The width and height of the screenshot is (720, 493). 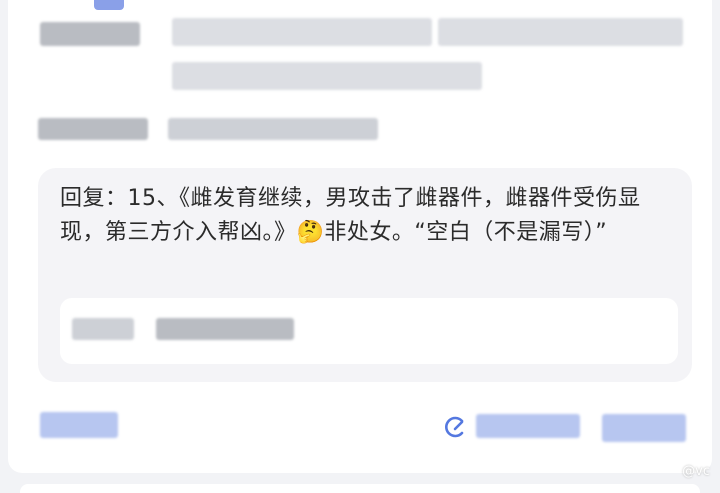 What do you see at coordinates (455, 428) in the screenshot?
I see `quote-icon` at bounding box center [455, 428].